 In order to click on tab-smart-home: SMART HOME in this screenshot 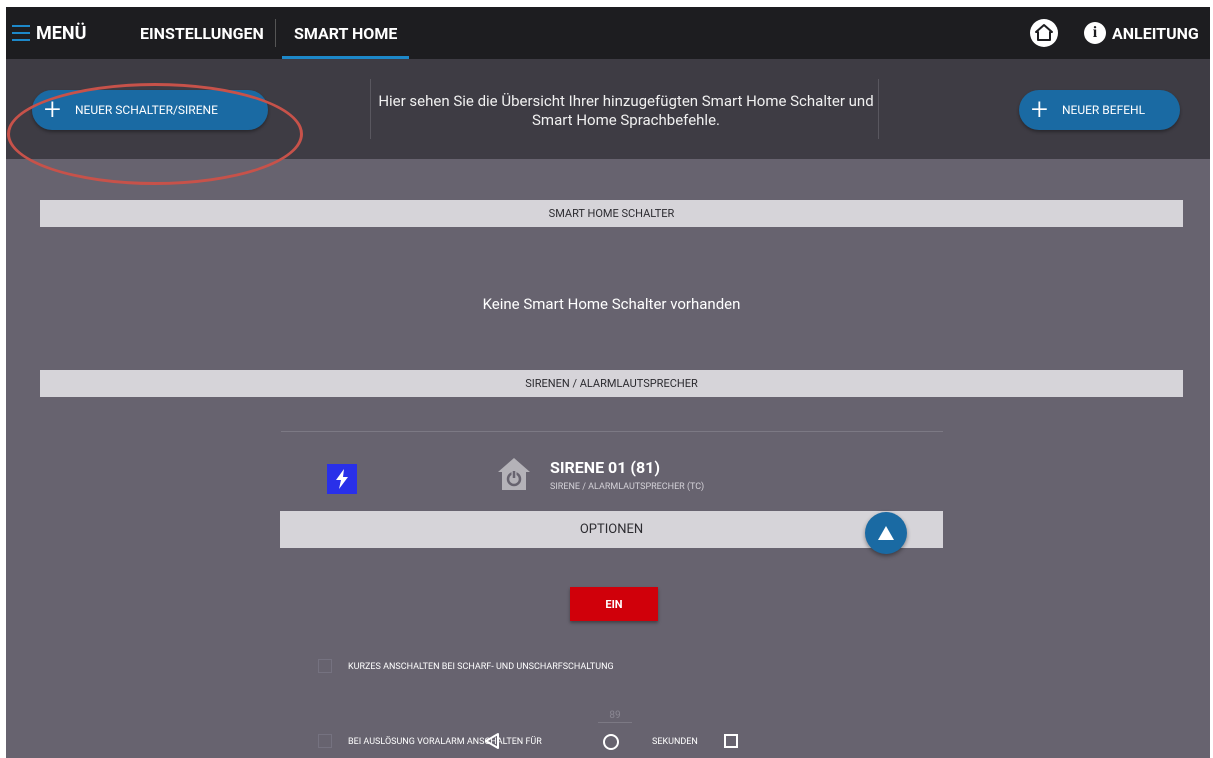, I will do `click(346, 33)`.